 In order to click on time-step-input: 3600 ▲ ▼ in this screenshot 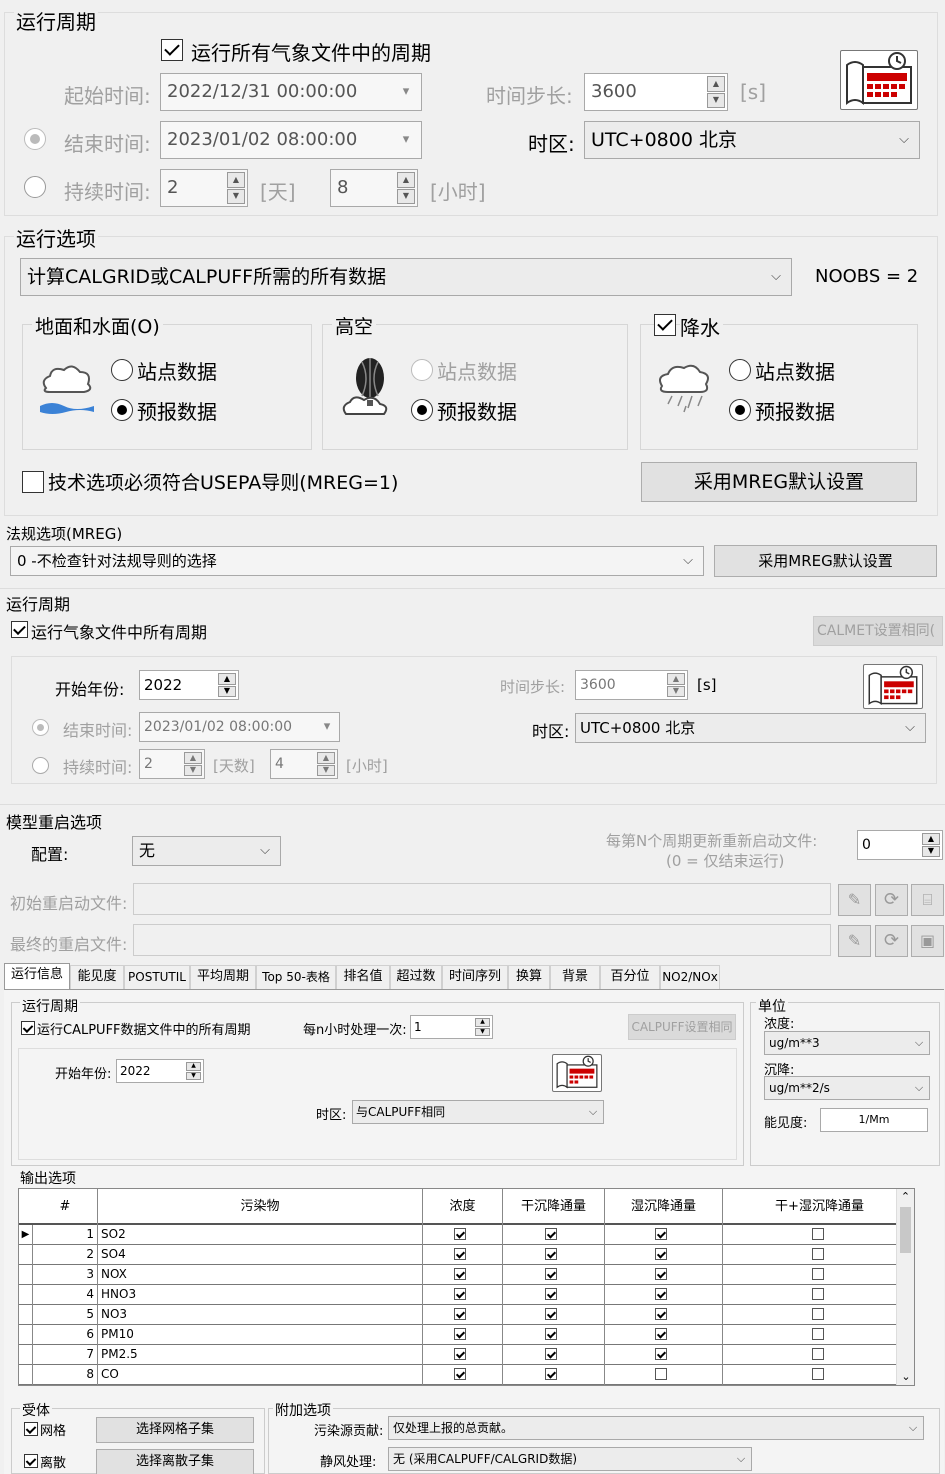, I will do `click(656, 92)`.